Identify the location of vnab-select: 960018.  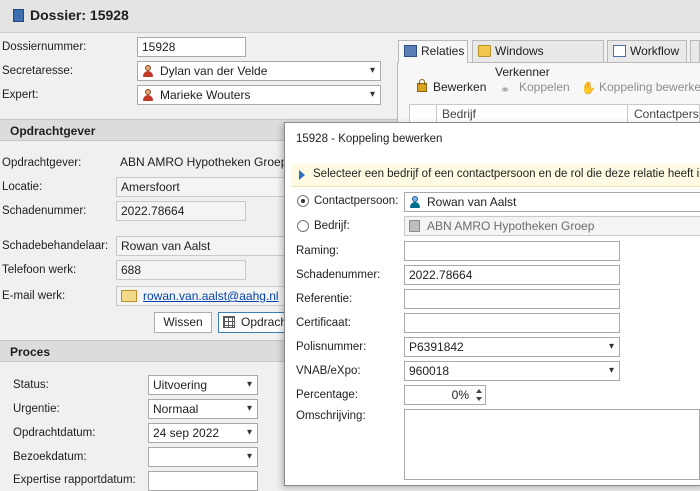
(512, 371).